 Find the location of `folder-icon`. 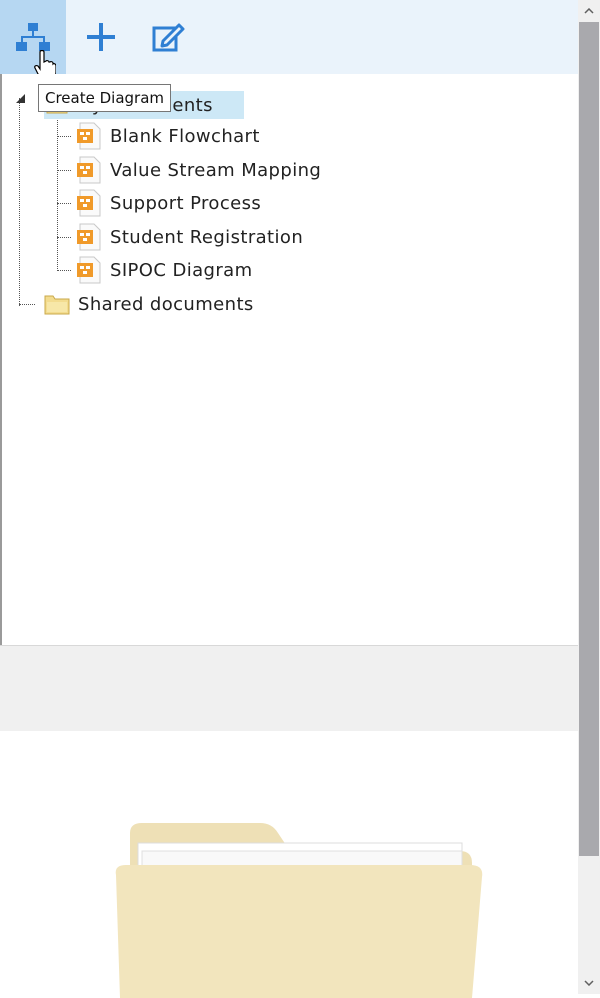

folder-icon is located at coordinates (57, 305).